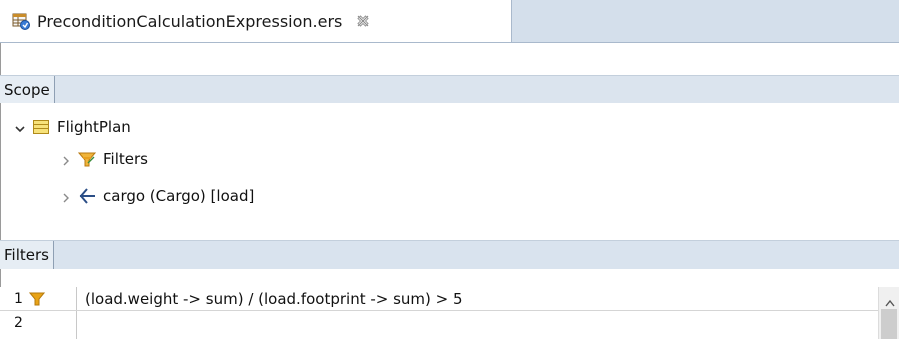 Image resolution: width=899 pixels, height=339 pixels. What do you see at coordinates (41, 127) in the screenshot?
I see `class-table-icon` at bounding box center [41, 127].